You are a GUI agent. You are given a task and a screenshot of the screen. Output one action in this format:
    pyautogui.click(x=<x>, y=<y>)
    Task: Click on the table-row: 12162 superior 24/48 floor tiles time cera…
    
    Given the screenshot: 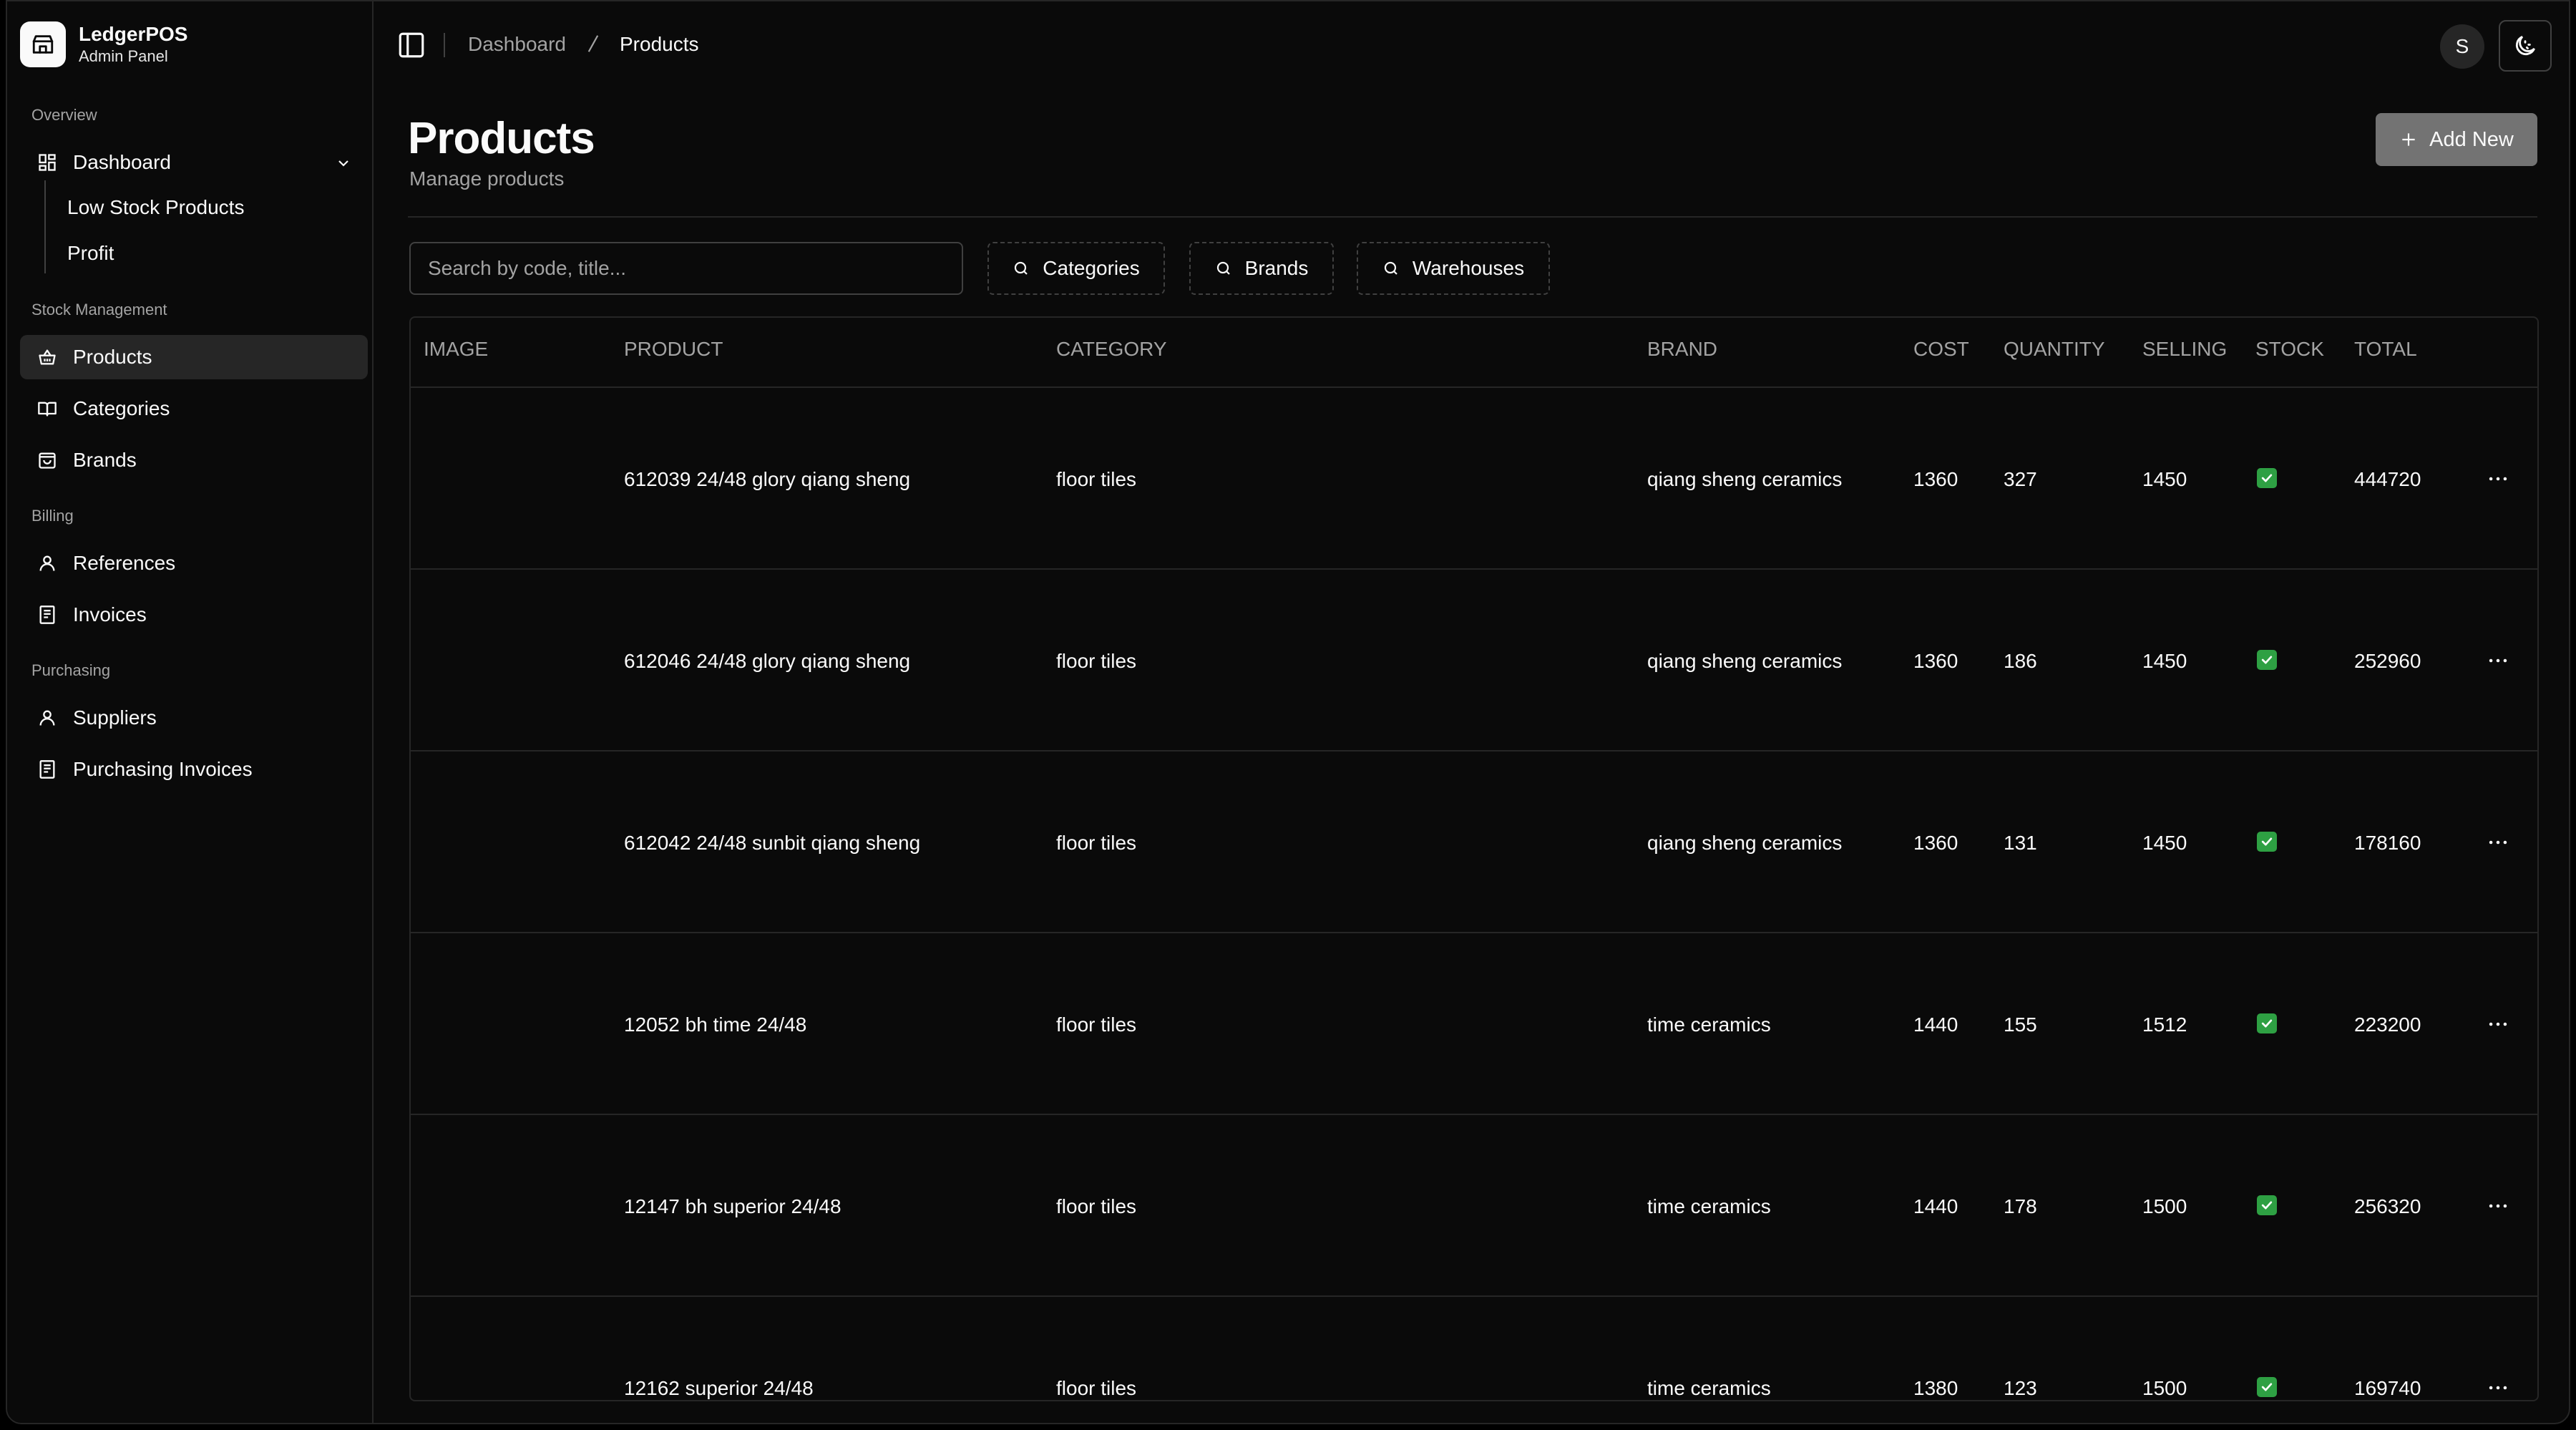 What is the action you would take?
    pyautogui.click(x=1474, y=1348)
    